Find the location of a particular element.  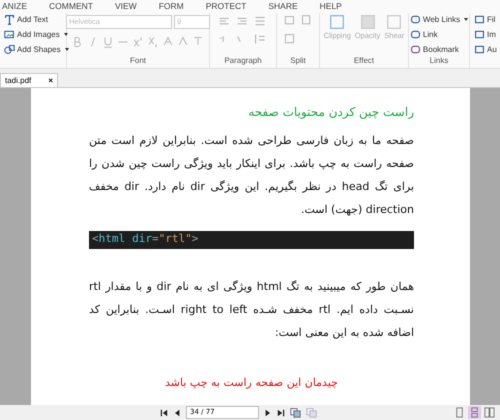

document-tab: tadi.pdf × is located at coordinates (29, 80).